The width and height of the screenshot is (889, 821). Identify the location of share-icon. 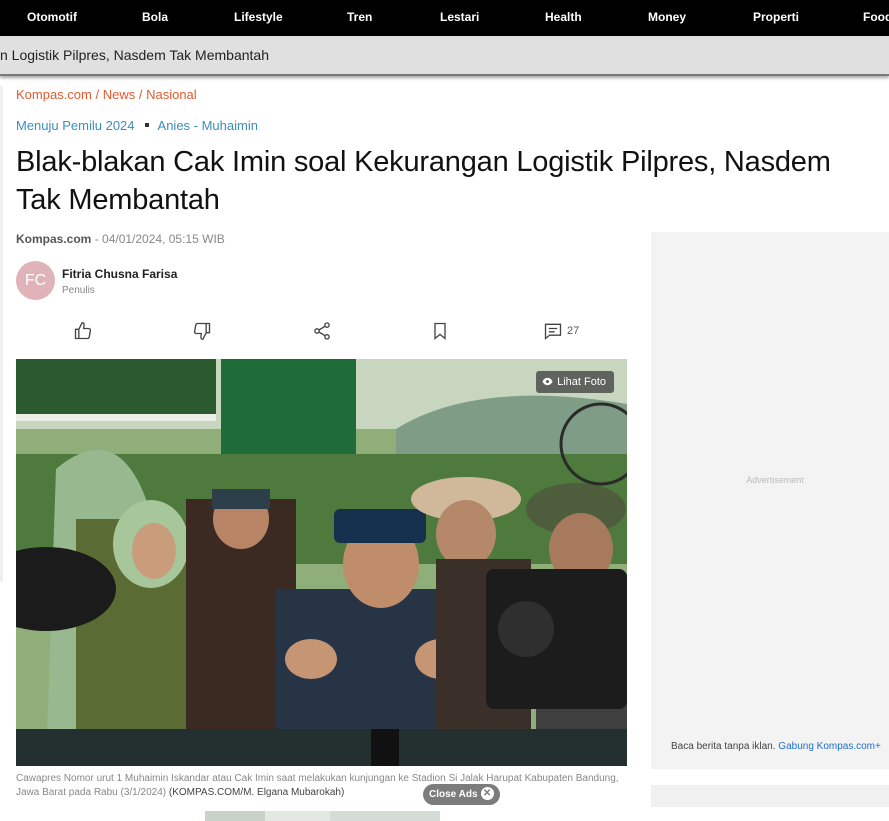
(322, 331).